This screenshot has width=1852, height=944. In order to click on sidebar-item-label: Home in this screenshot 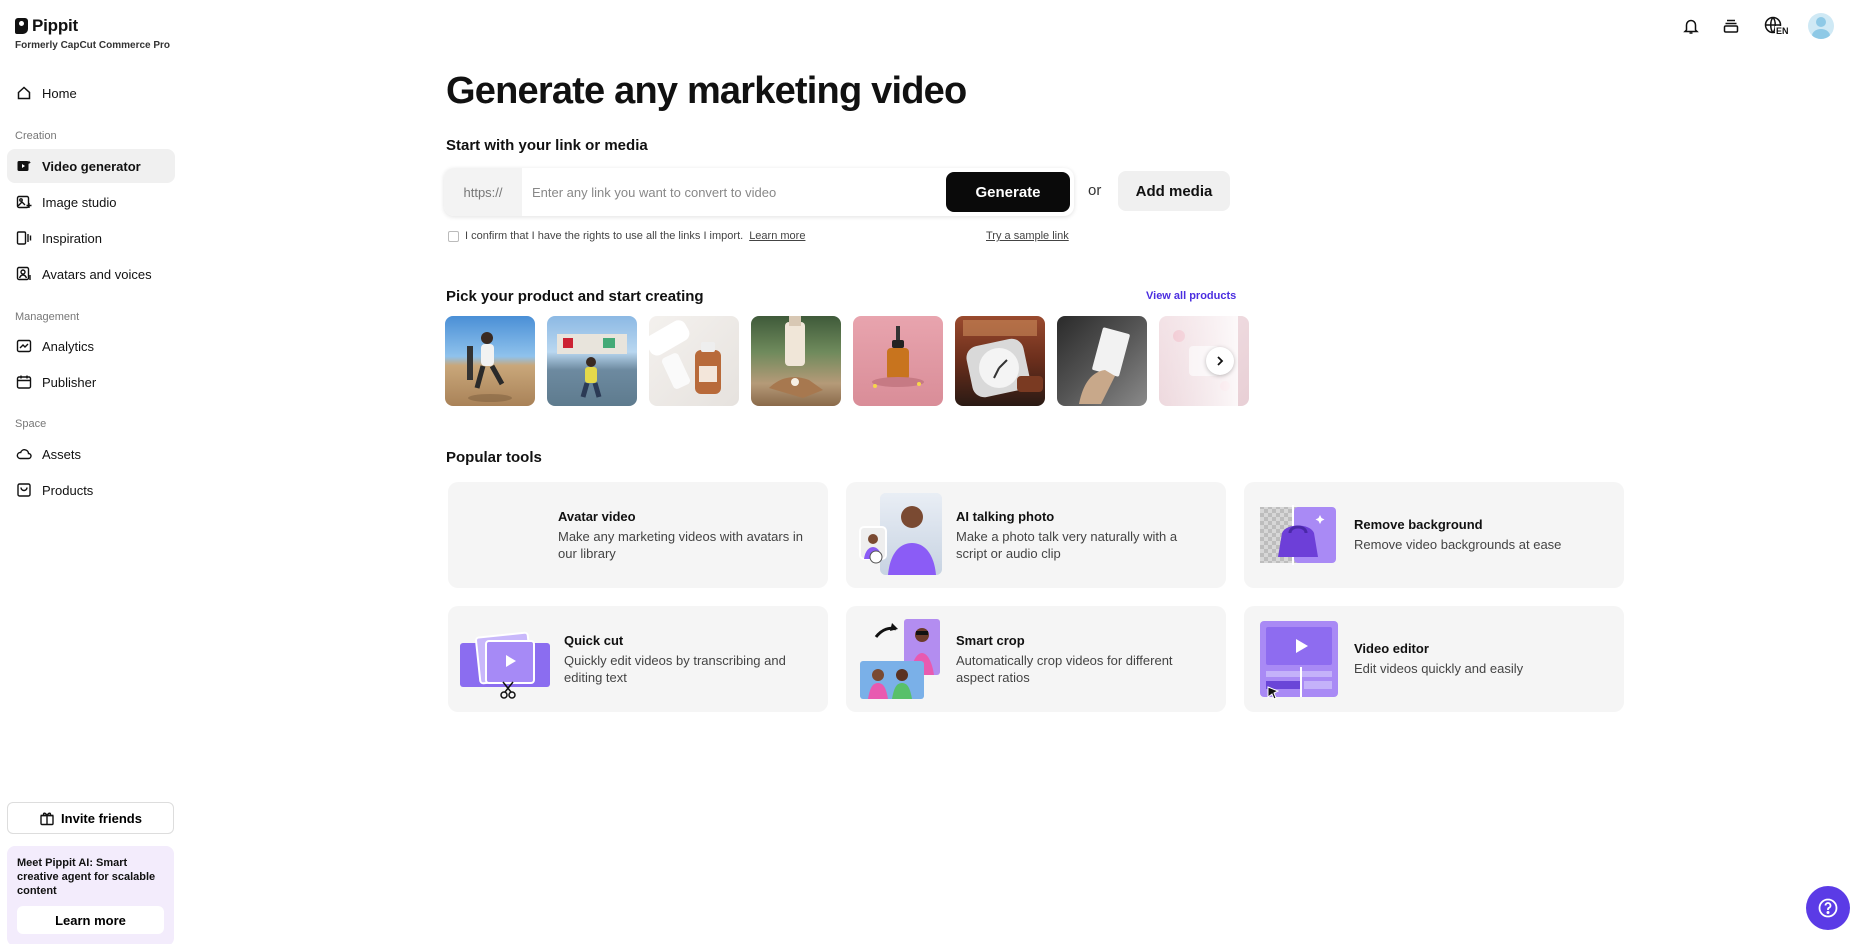, I will do `click(59, 93)`.